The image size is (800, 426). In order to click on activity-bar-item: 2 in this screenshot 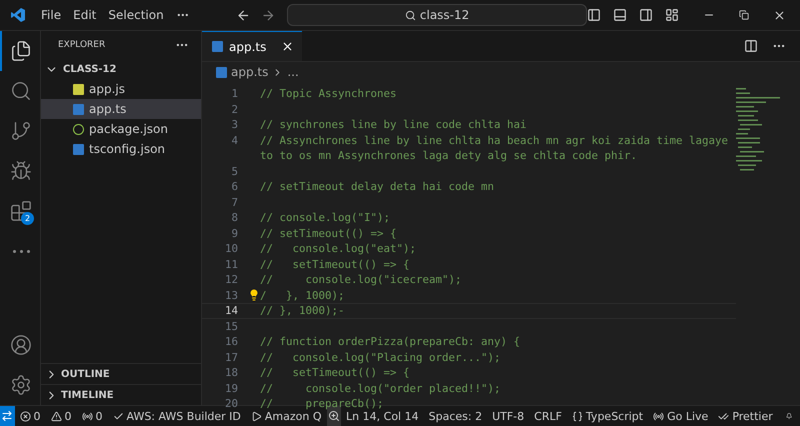, I will do `click(20, 211)`.